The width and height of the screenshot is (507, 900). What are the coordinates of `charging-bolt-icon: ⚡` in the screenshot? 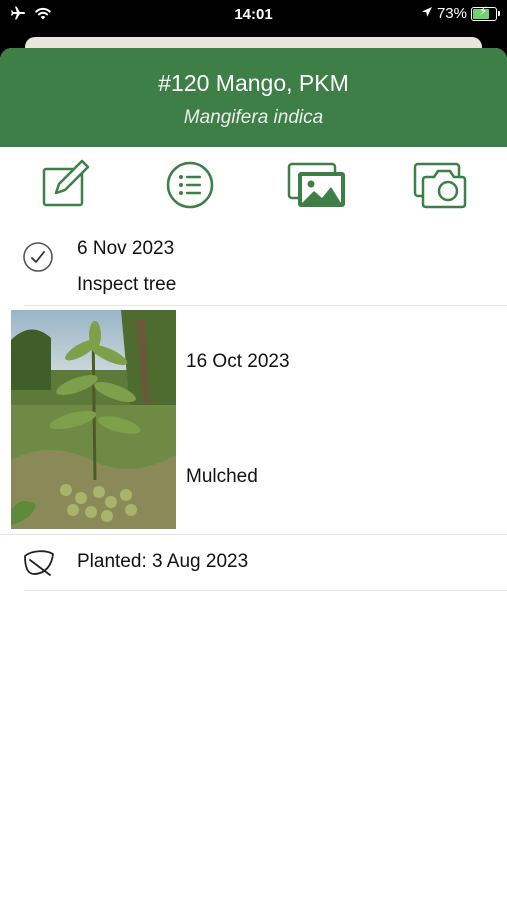 It's located at (483, 10).